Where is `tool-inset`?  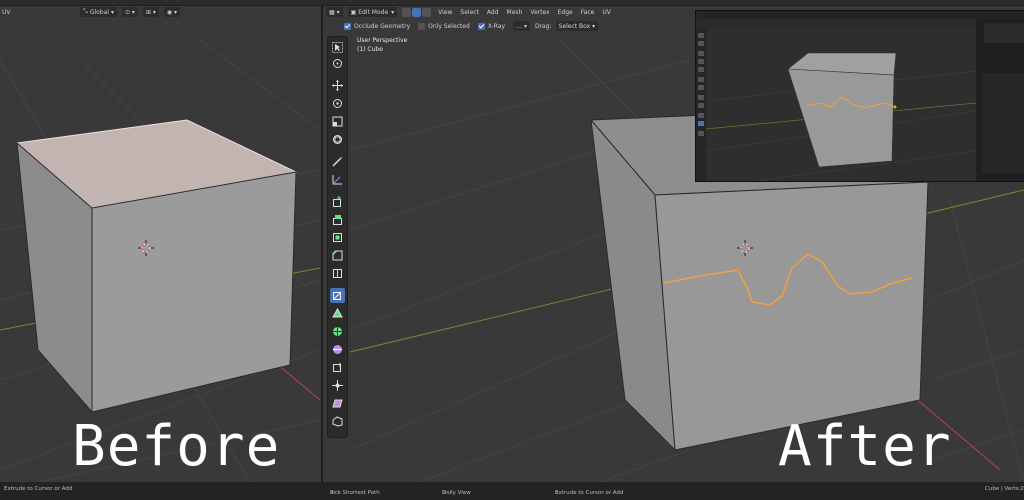
tool-inset is located at coordinates (337, 237).